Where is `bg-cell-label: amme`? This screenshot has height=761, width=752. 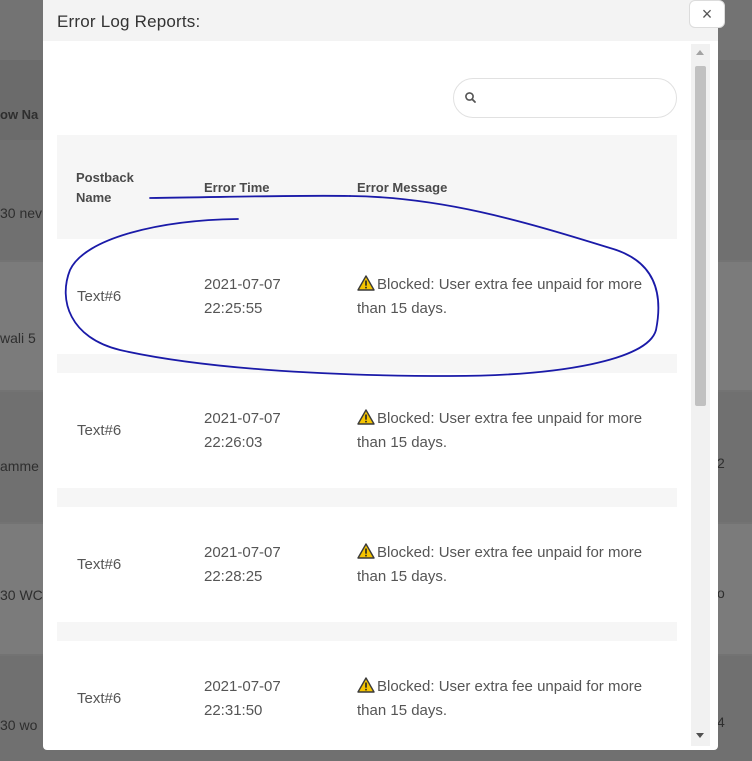
bg-cell-label: amme is located at coordinates (19, 466).